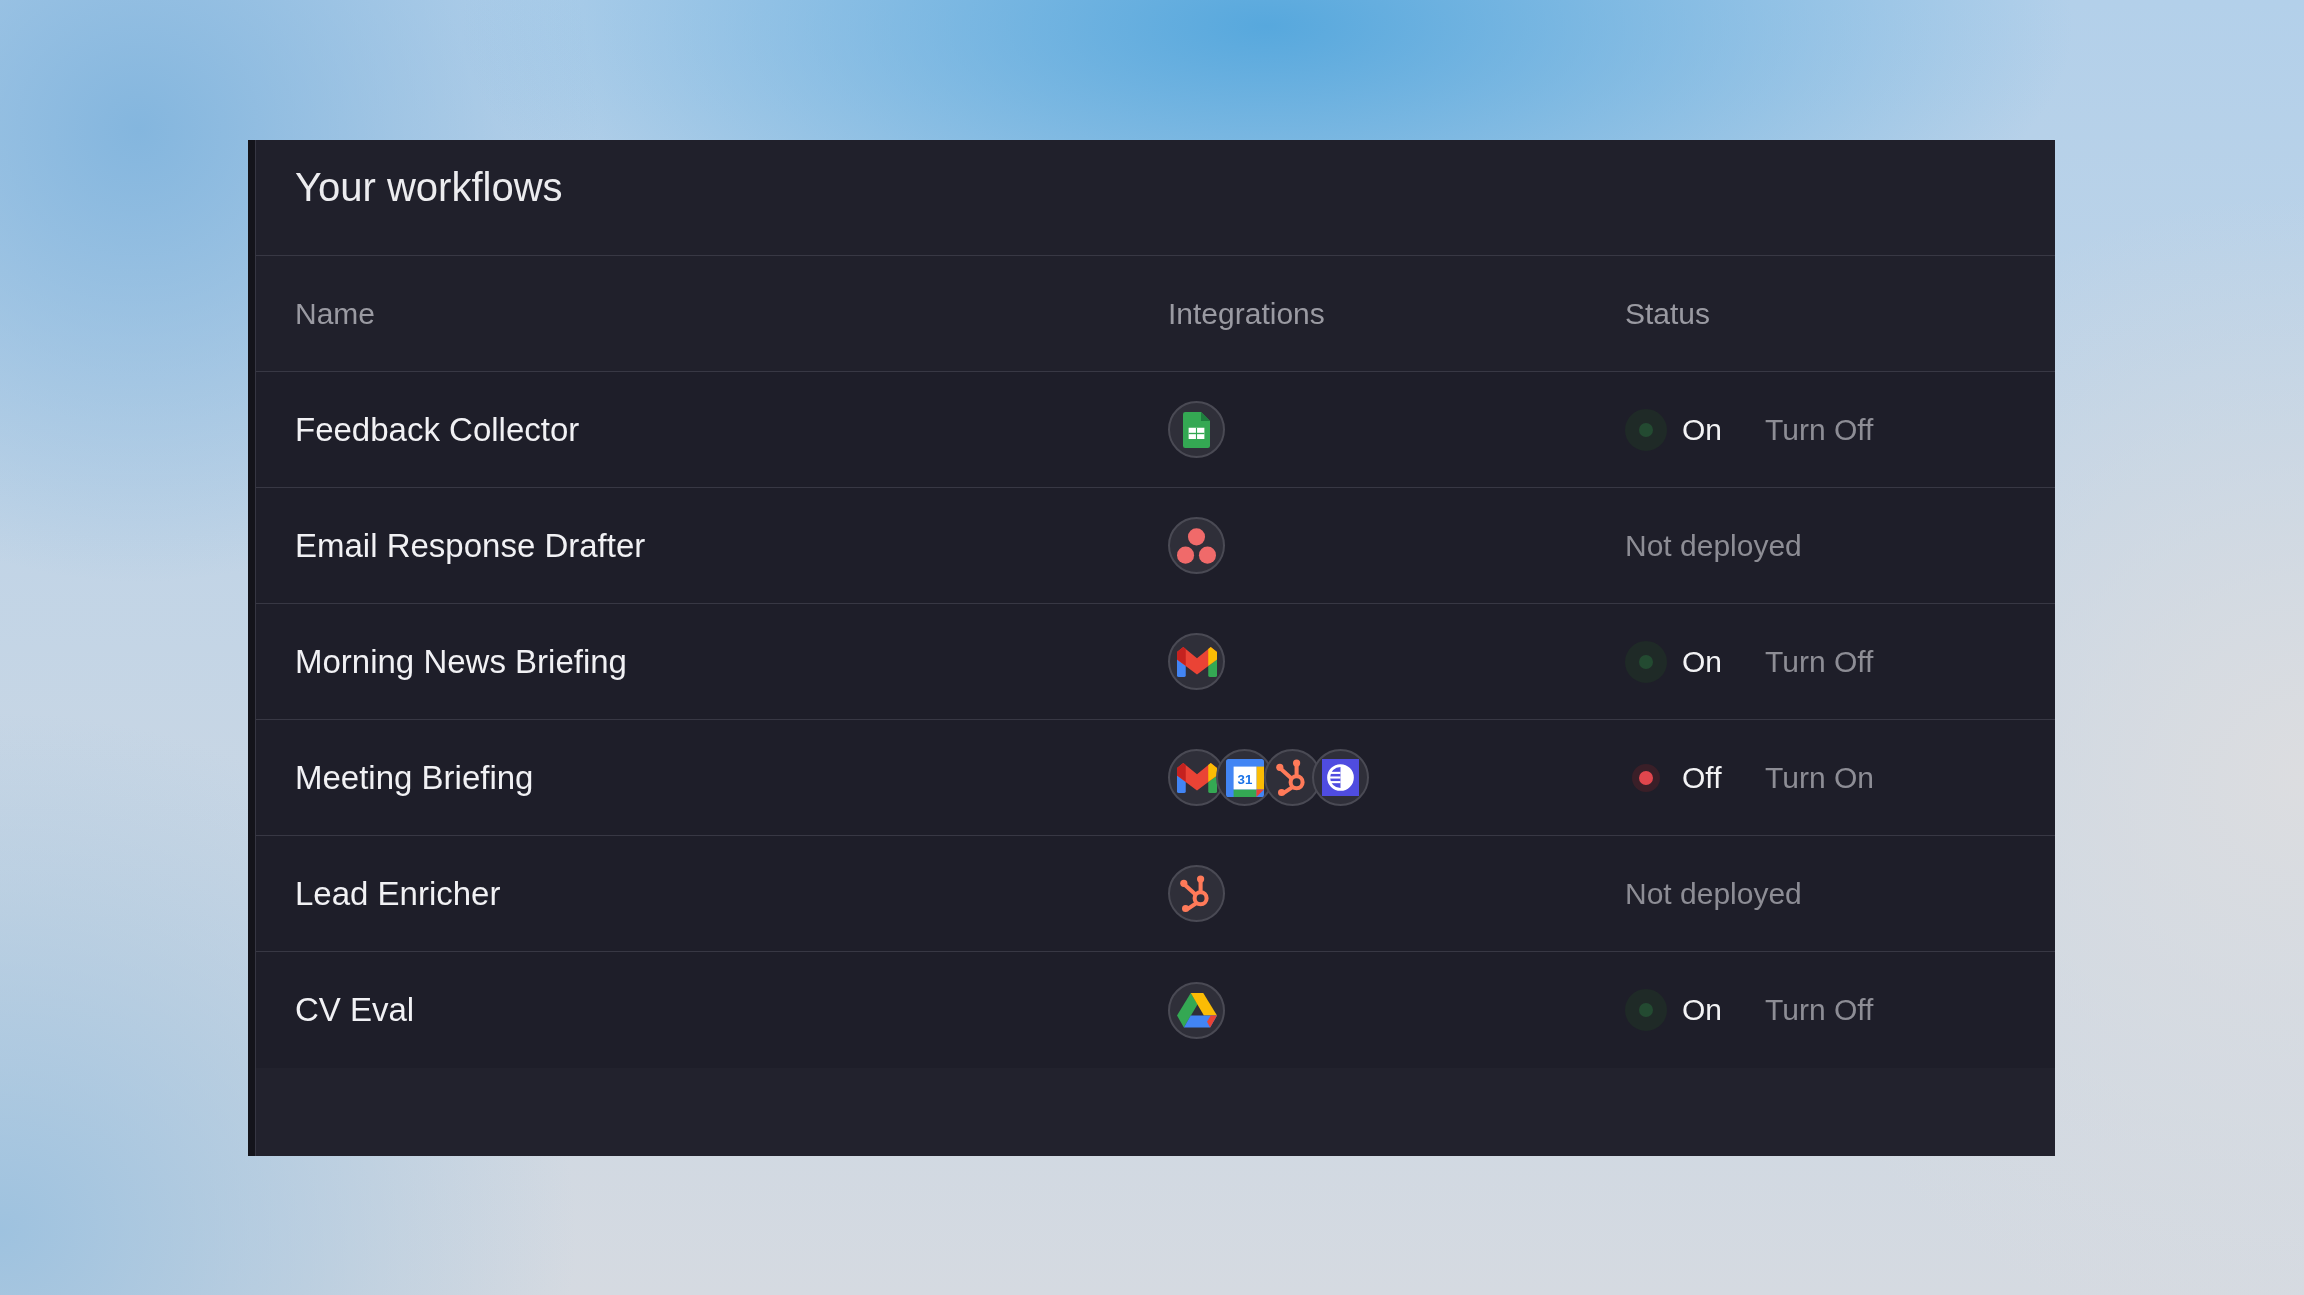 Image resolution: width=2304 pixels, height=1295 pixels. What do you see at coordinates (1668, 313) in the screenshot?
I see `column-header: Status` at bounding box center [1668, 313].